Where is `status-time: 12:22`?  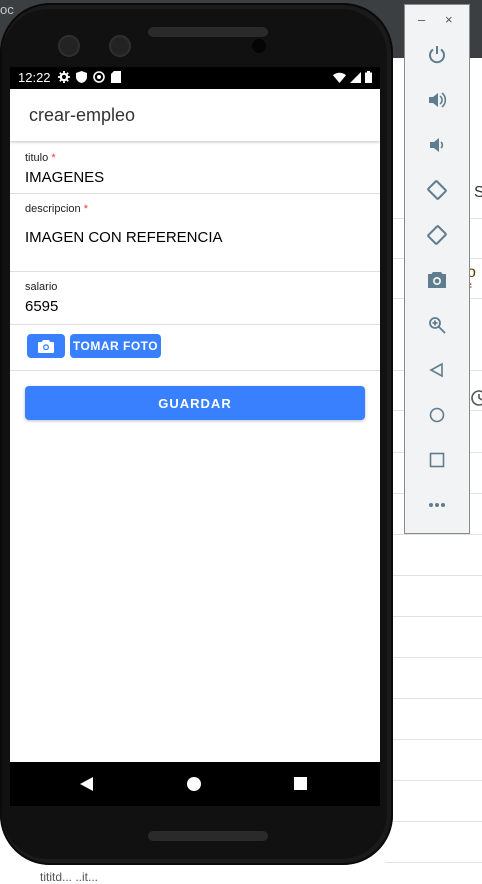
status-time: 12:22 is located at coordinates (34, 77).